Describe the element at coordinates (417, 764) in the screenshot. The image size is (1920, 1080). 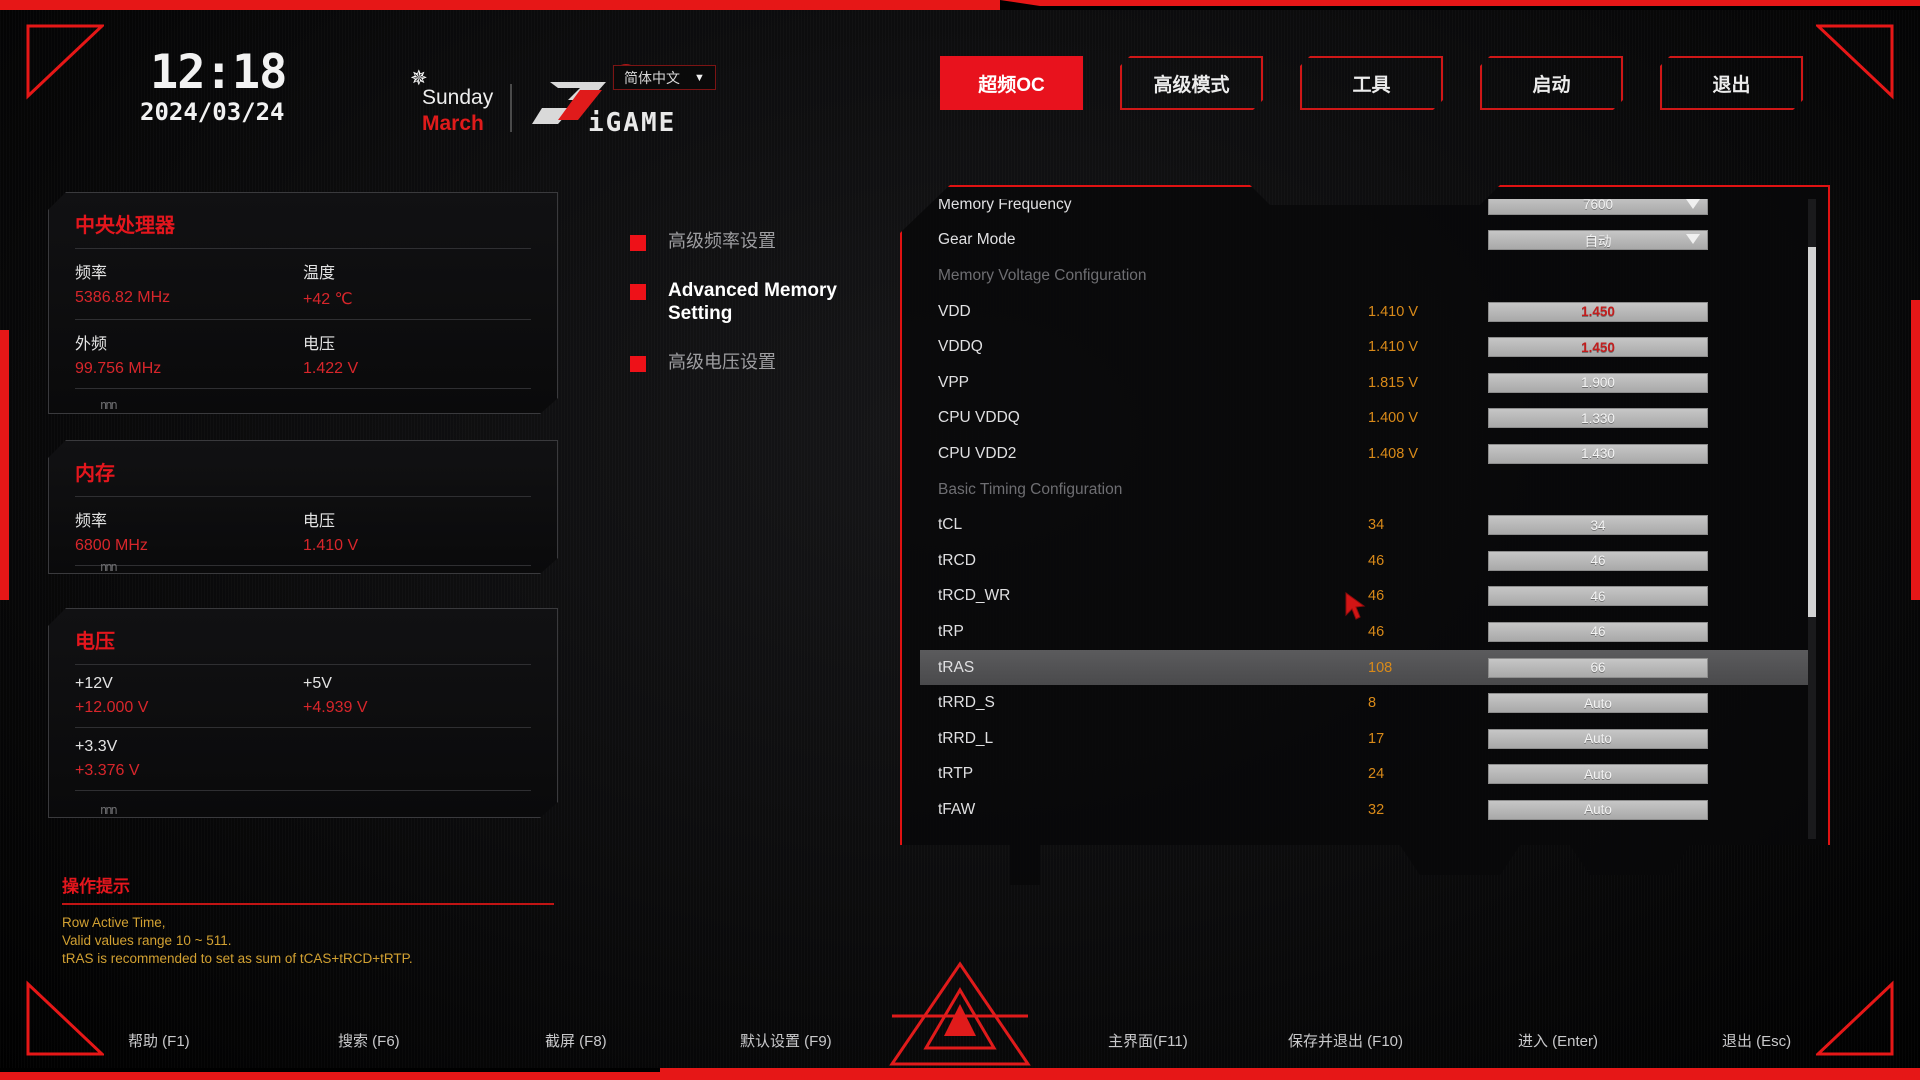
I see `panel-voltage-empty` at that location.